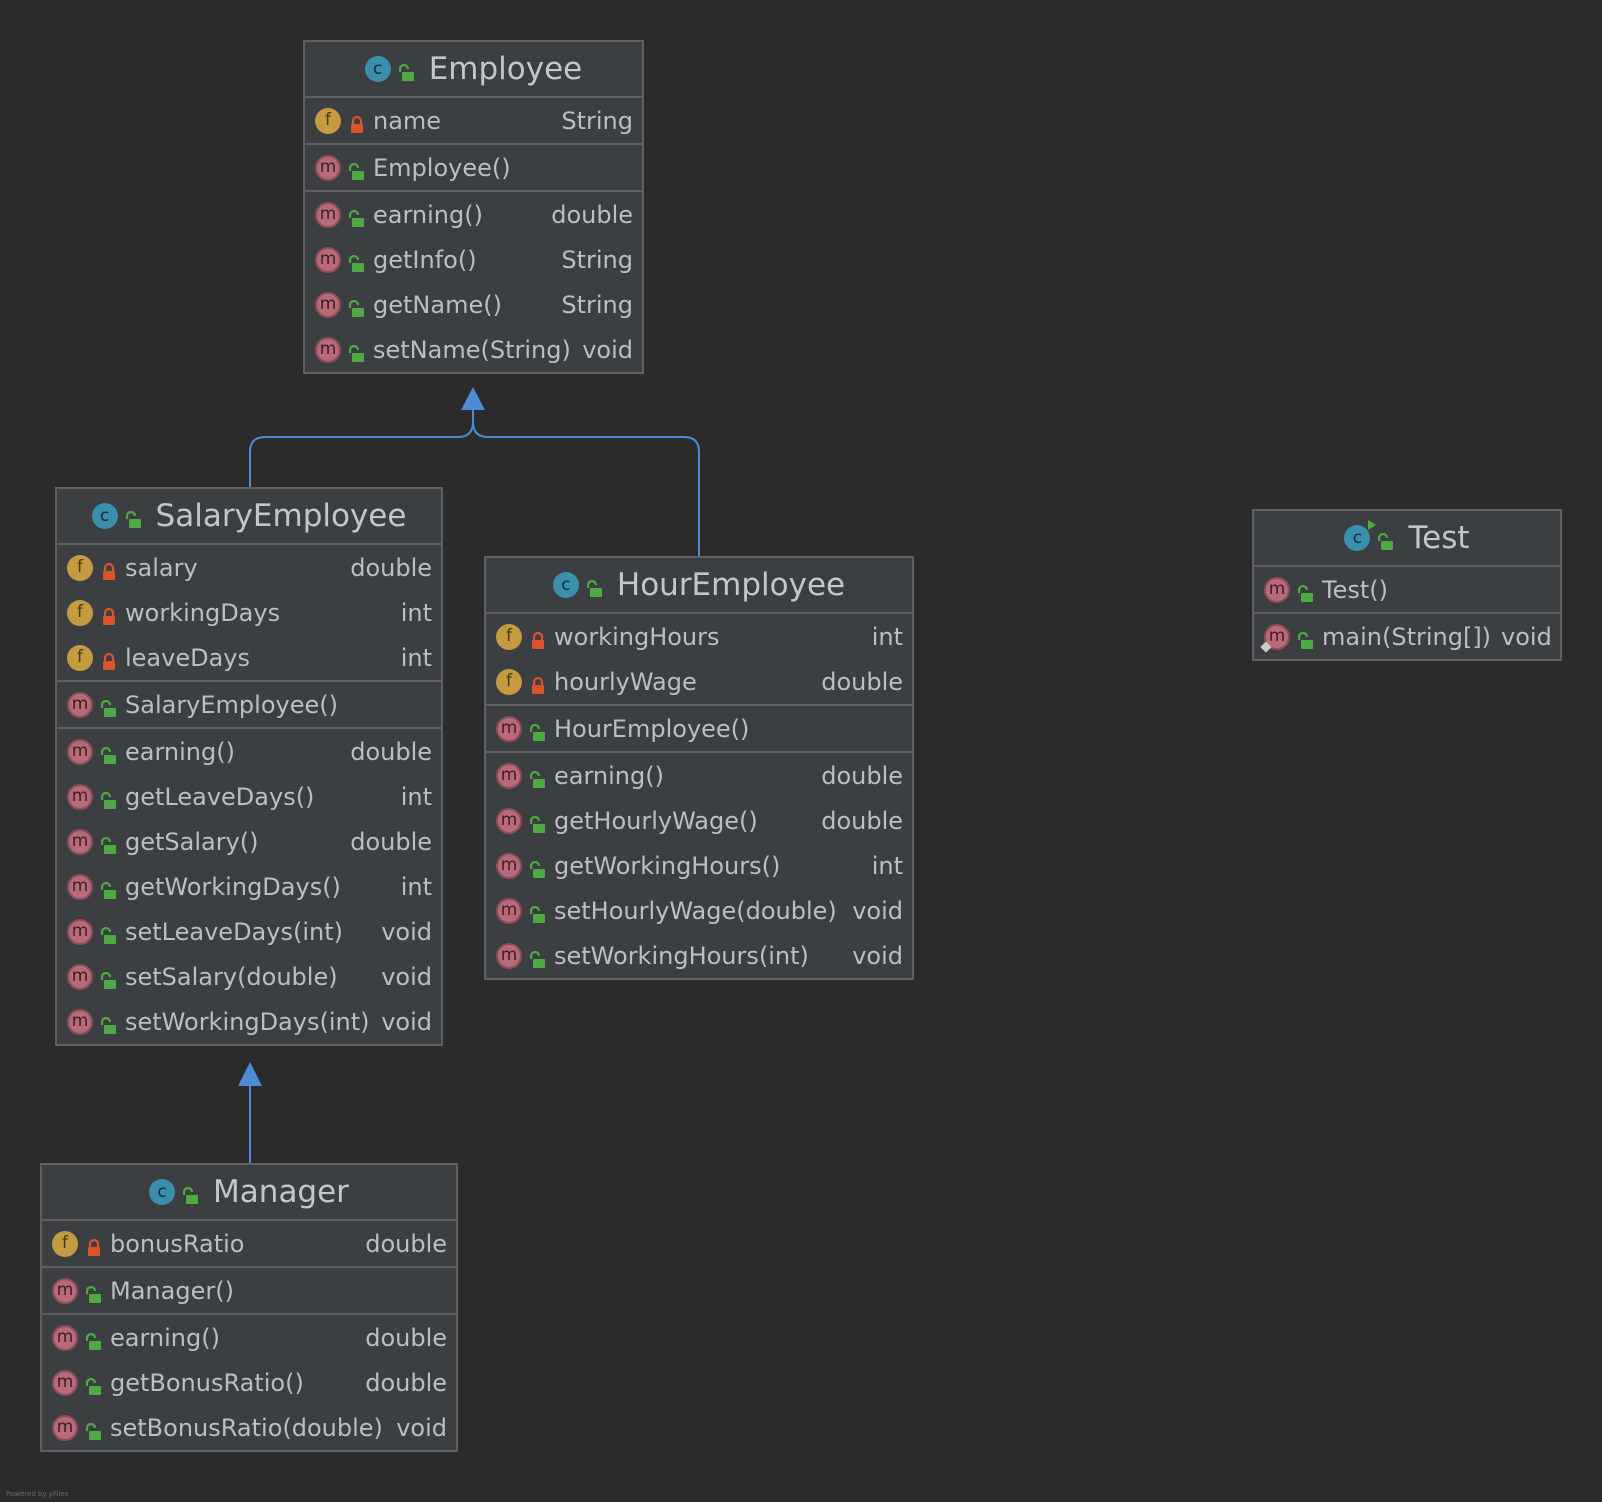  I want to click on method-row: m setWorkingDays(int) void, so click(249, 1021).